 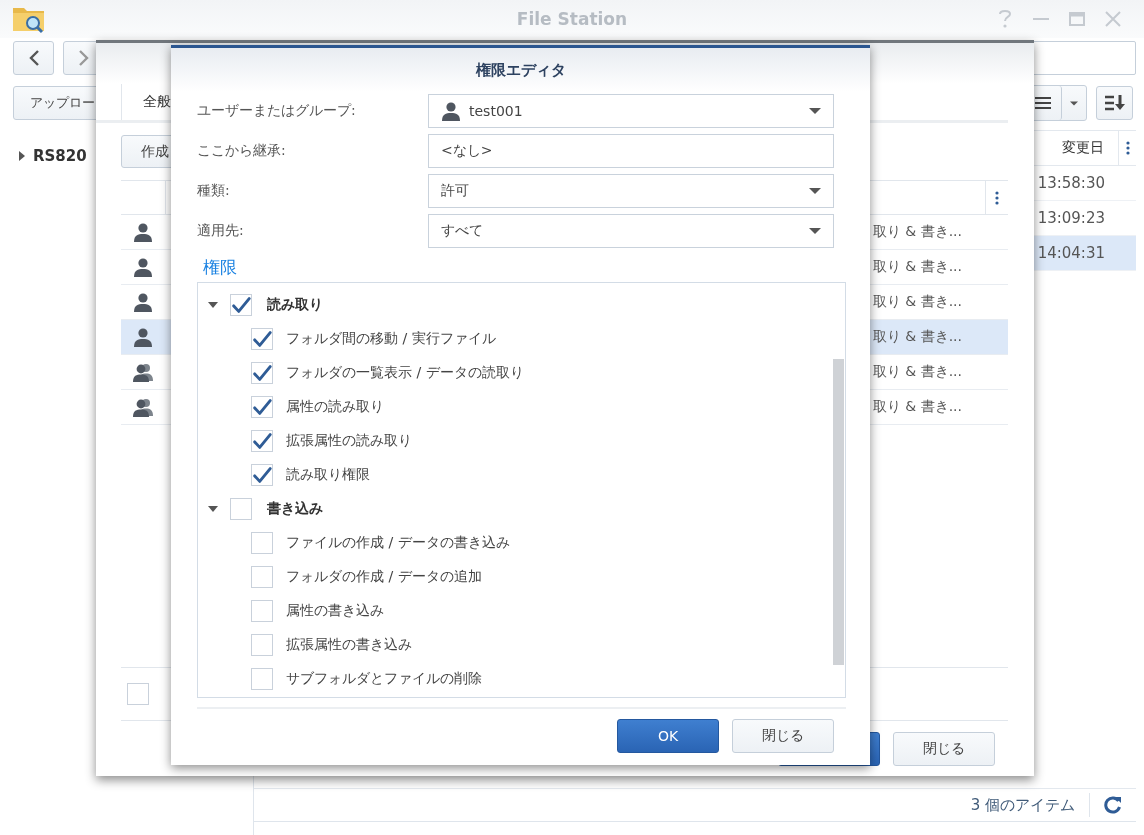 What do you see at coordinates (1074, 103) in the screenshot?
I see `caret-down-icon` at bounding box center [1074, 103].